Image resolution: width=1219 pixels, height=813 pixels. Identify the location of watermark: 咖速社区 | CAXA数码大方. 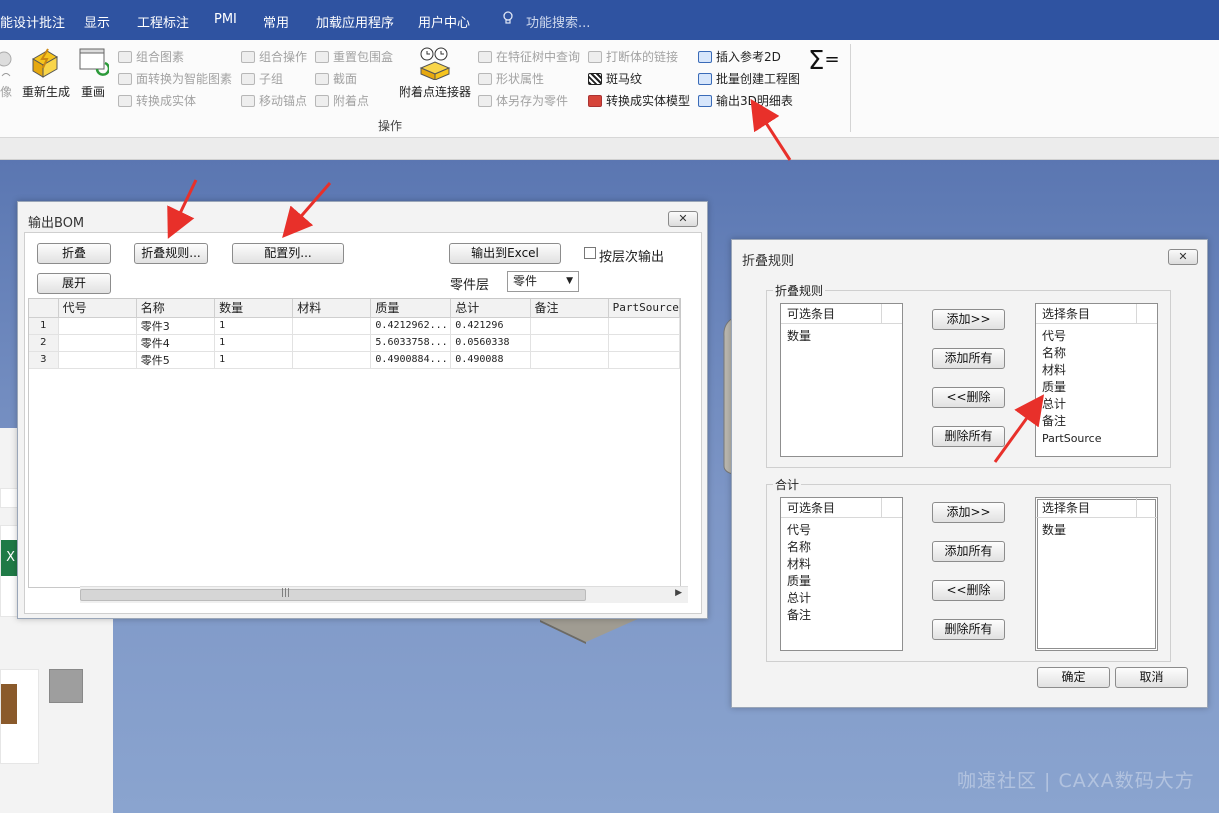
(1076, 781).